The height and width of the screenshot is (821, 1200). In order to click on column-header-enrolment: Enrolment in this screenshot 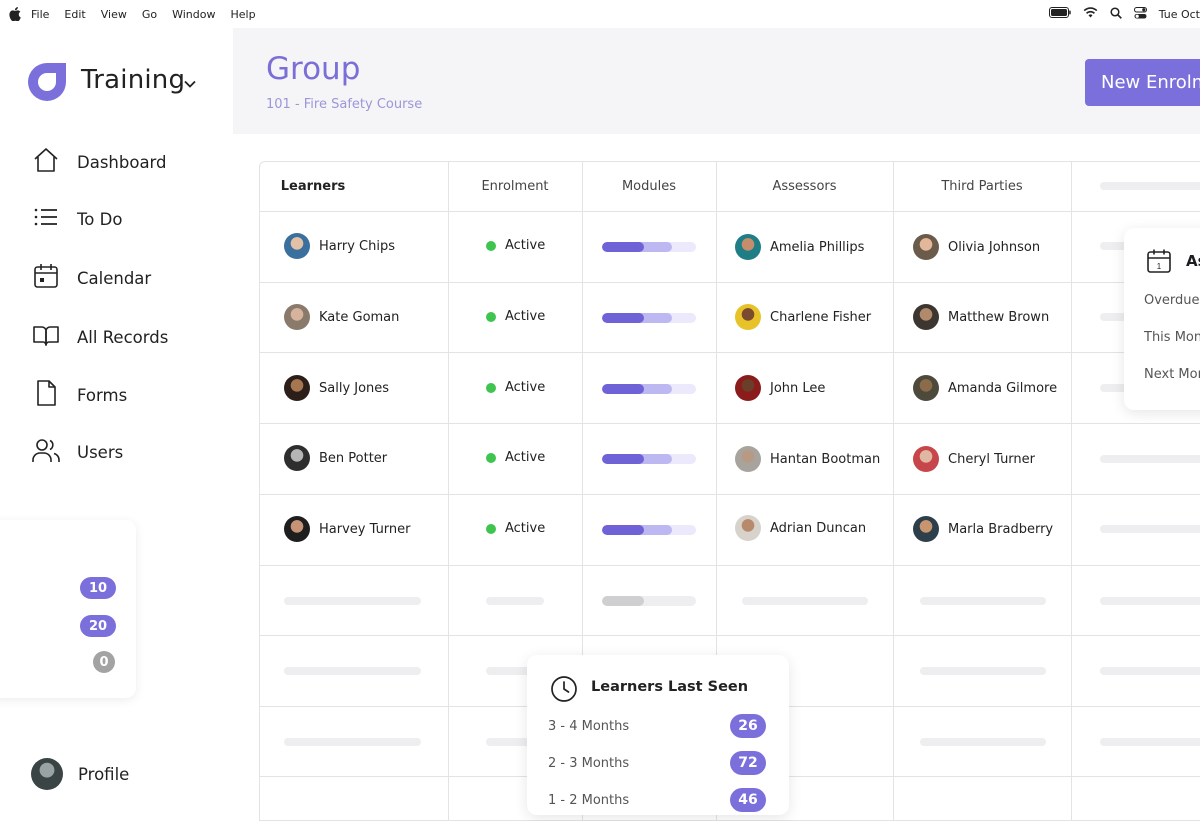, I will do `click(515, 186)`.